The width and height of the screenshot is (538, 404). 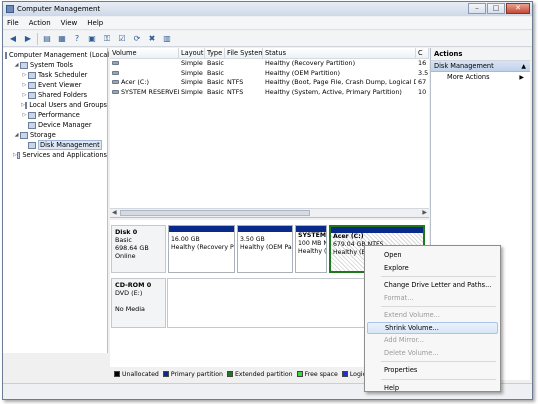 I want to click on collapse-up-icon: ▲, so click(x=523, y=66).